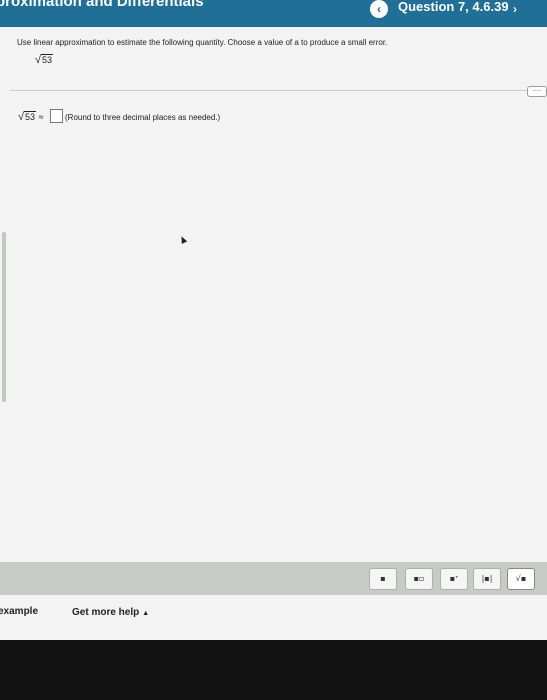 The image size is (547, 700). I want to click on square-root-template-button: √▪, so click(521, 579).